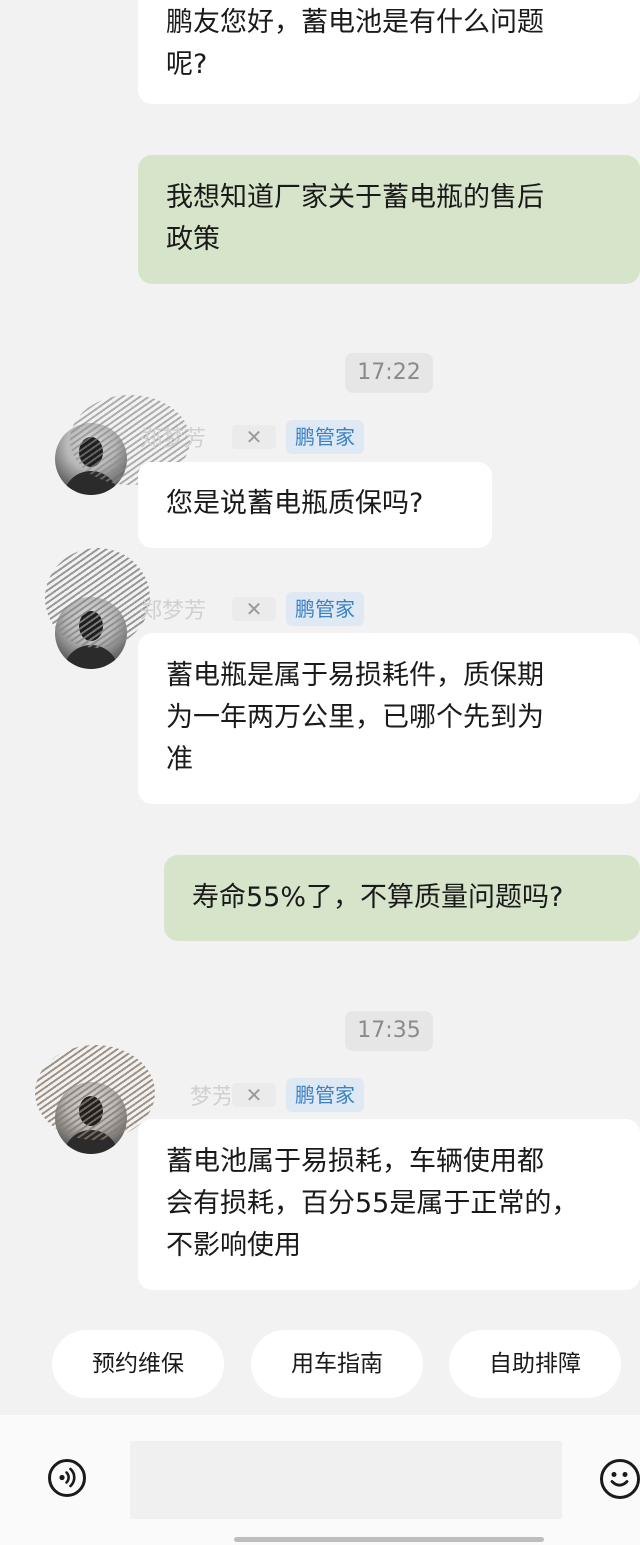 Image resolution: width=640 pixels, height=1545 pixels. What do you see at coordinates (389, 1539) in the screenshot?
I see `home-indicator` at bounding box center [389, 1539].